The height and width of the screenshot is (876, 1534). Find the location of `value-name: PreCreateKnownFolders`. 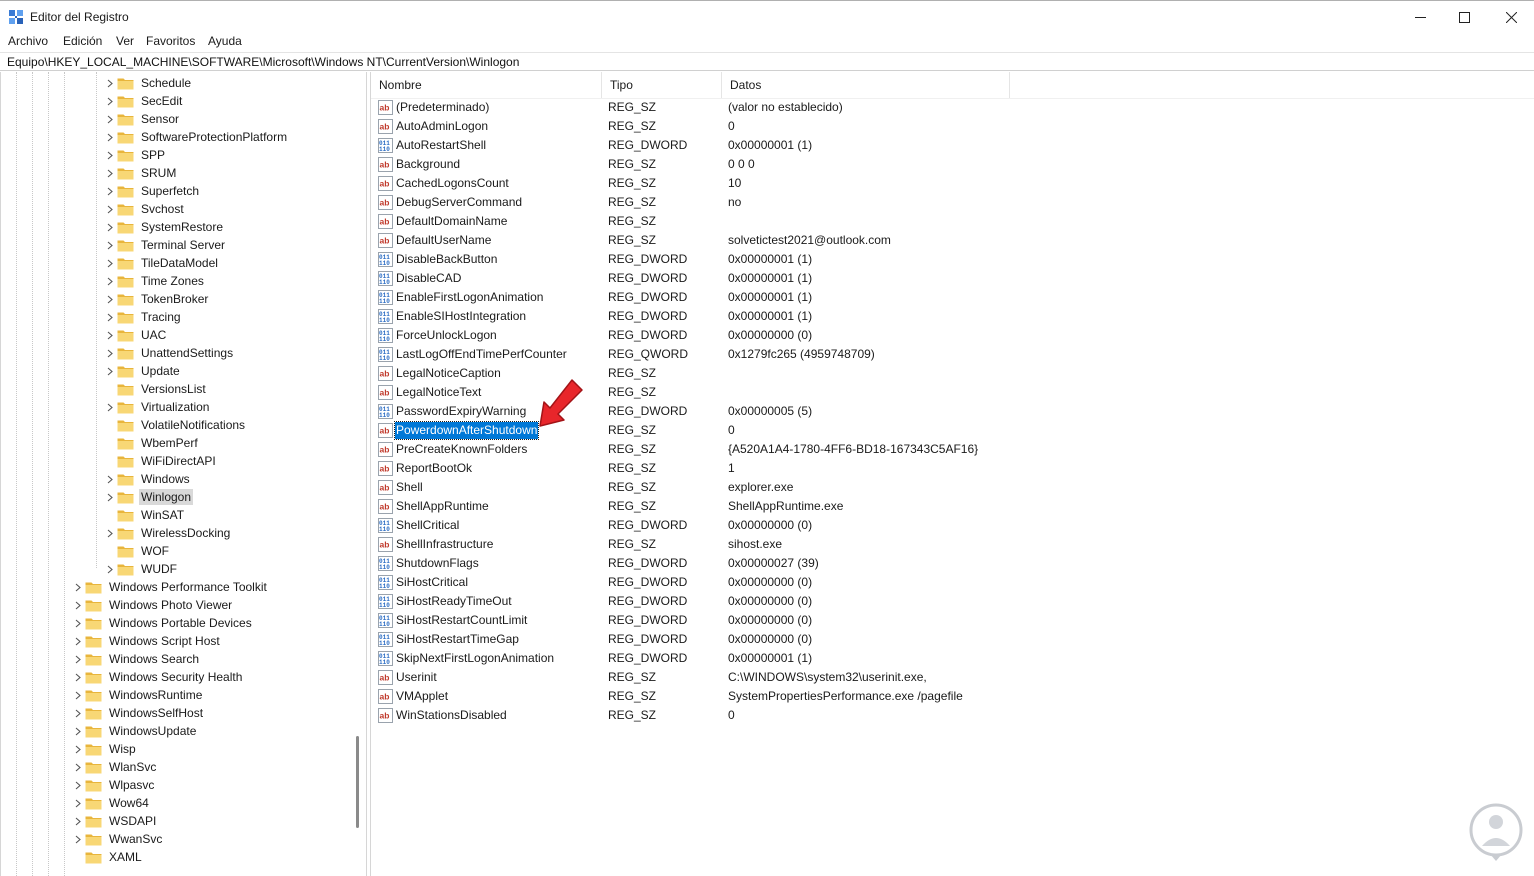

value-name: PreCreateKnownFolders is located at coordinates (461, 449).